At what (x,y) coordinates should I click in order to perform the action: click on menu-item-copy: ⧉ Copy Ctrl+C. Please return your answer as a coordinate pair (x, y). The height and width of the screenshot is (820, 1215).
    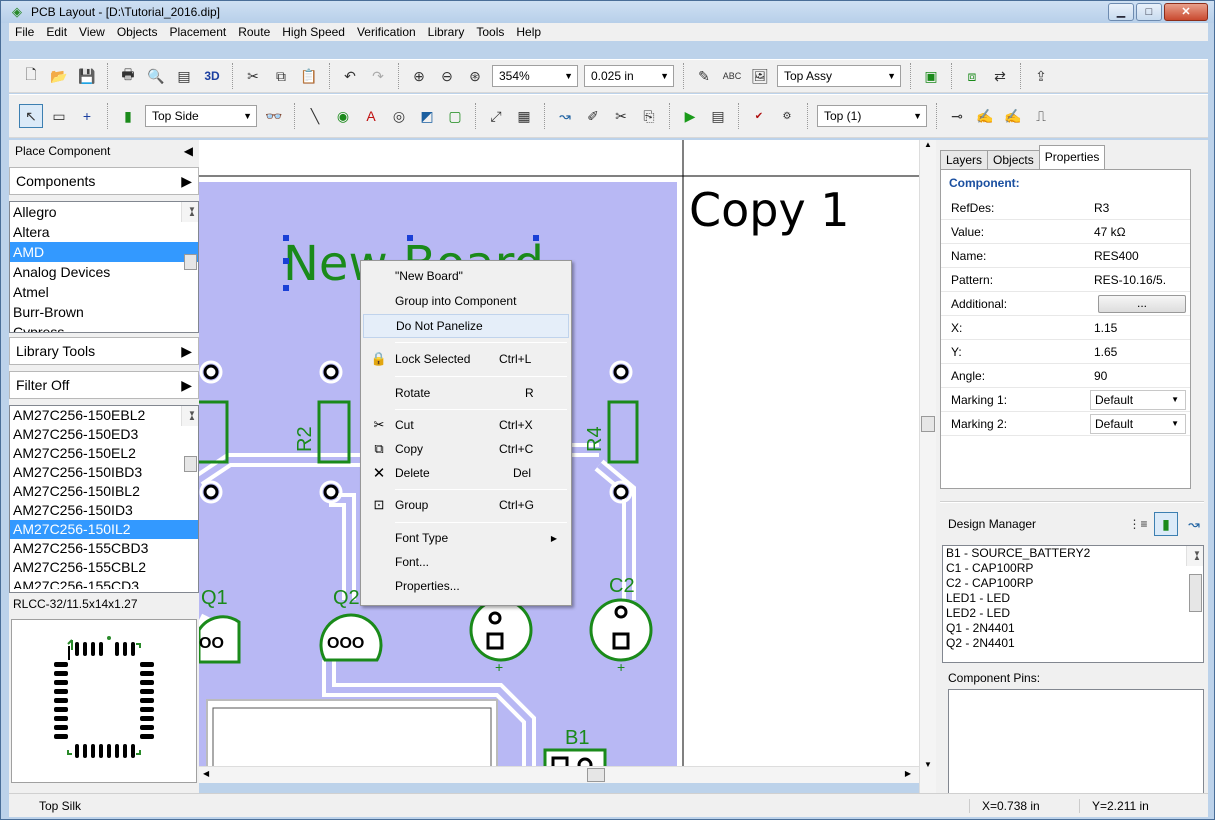
    Looking at the image, I should click on (466, 449).